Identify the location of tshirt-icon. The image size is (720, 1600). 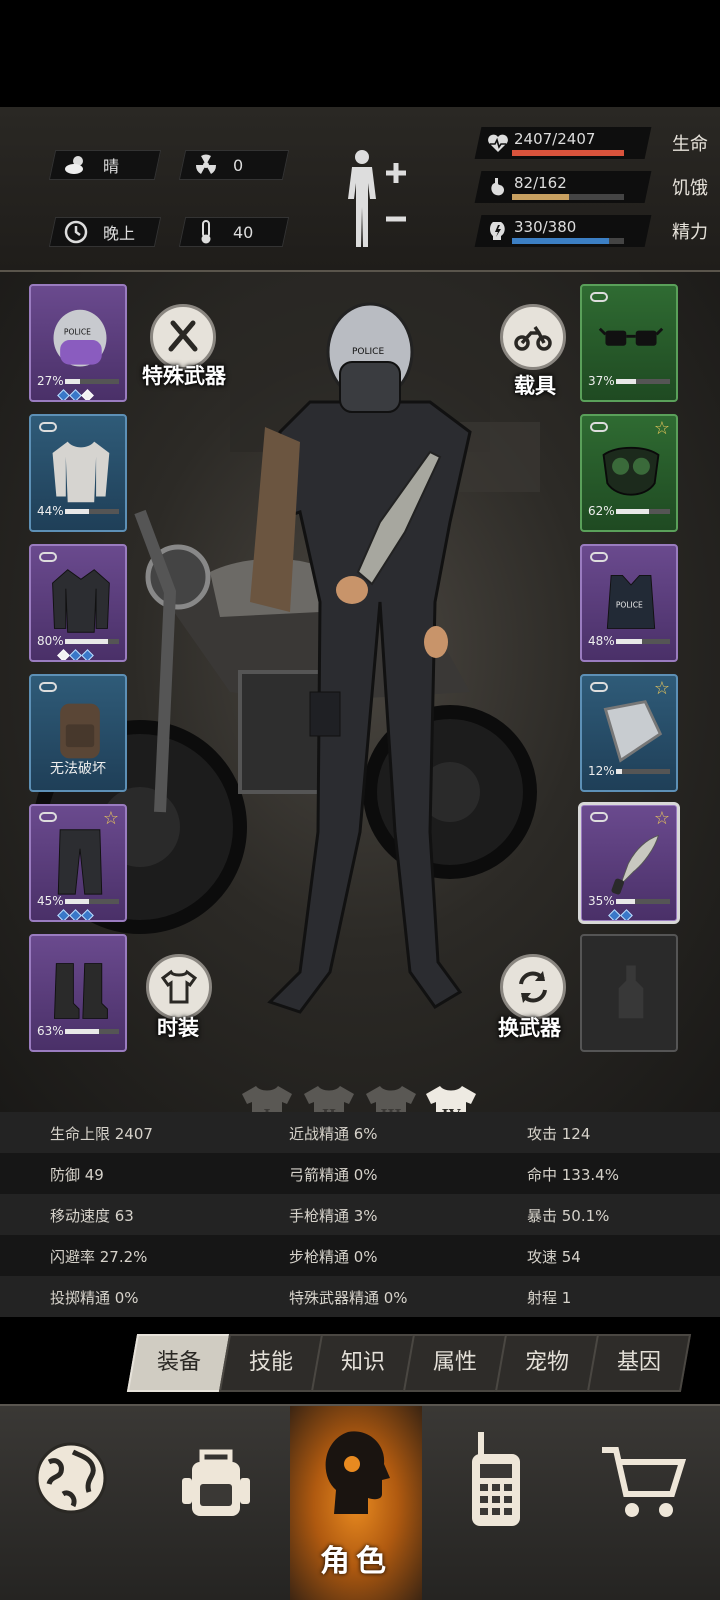
(179, 986).